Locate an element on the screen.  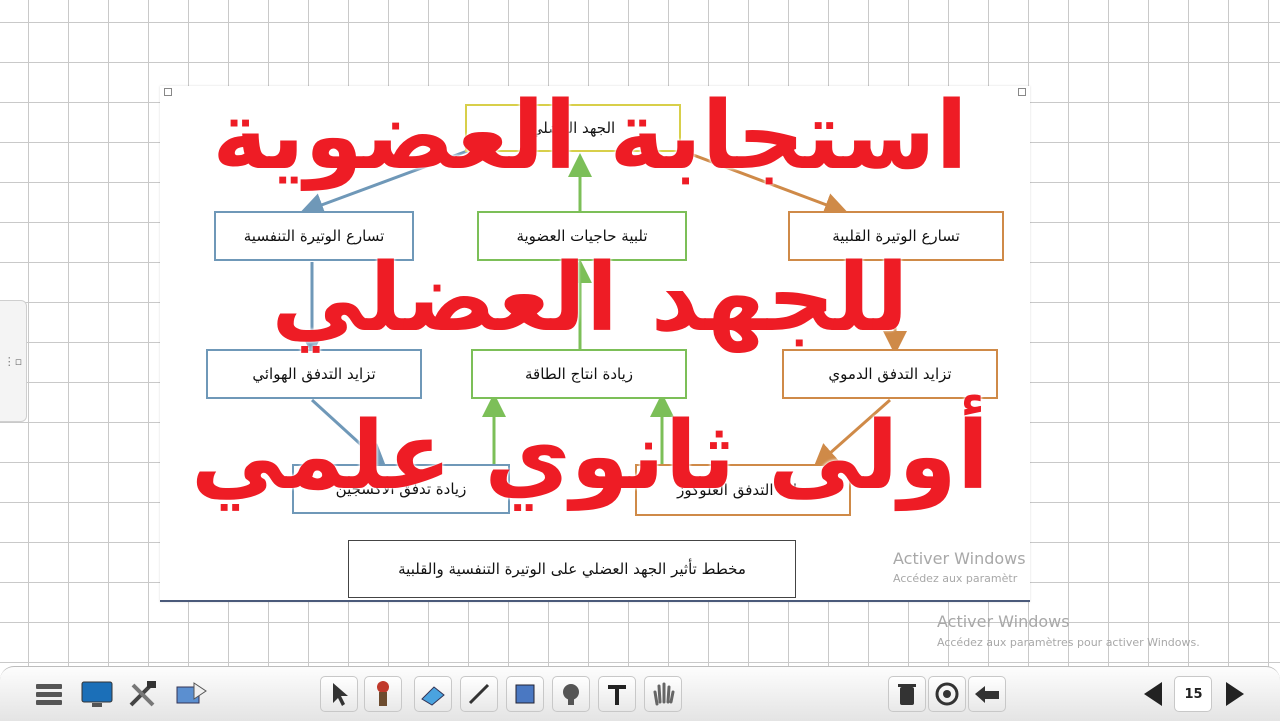
select-tool-button is located at coordinates (339, 694).